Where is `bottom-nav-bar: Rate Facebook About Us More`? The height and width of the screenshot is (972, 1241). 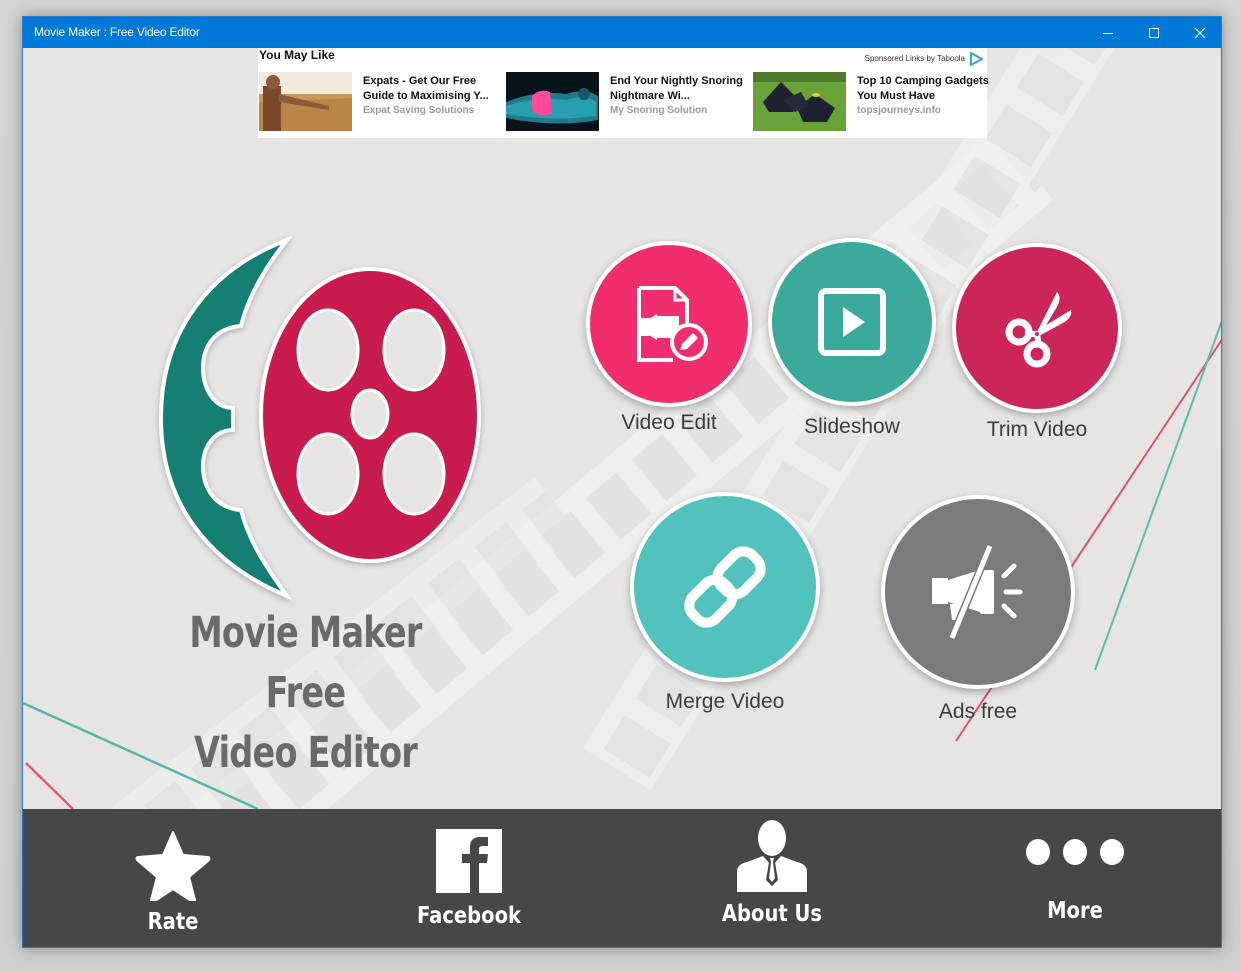
bottom-nav-bar: Rate Facebook About Us More is located at coordinates (622, 878).